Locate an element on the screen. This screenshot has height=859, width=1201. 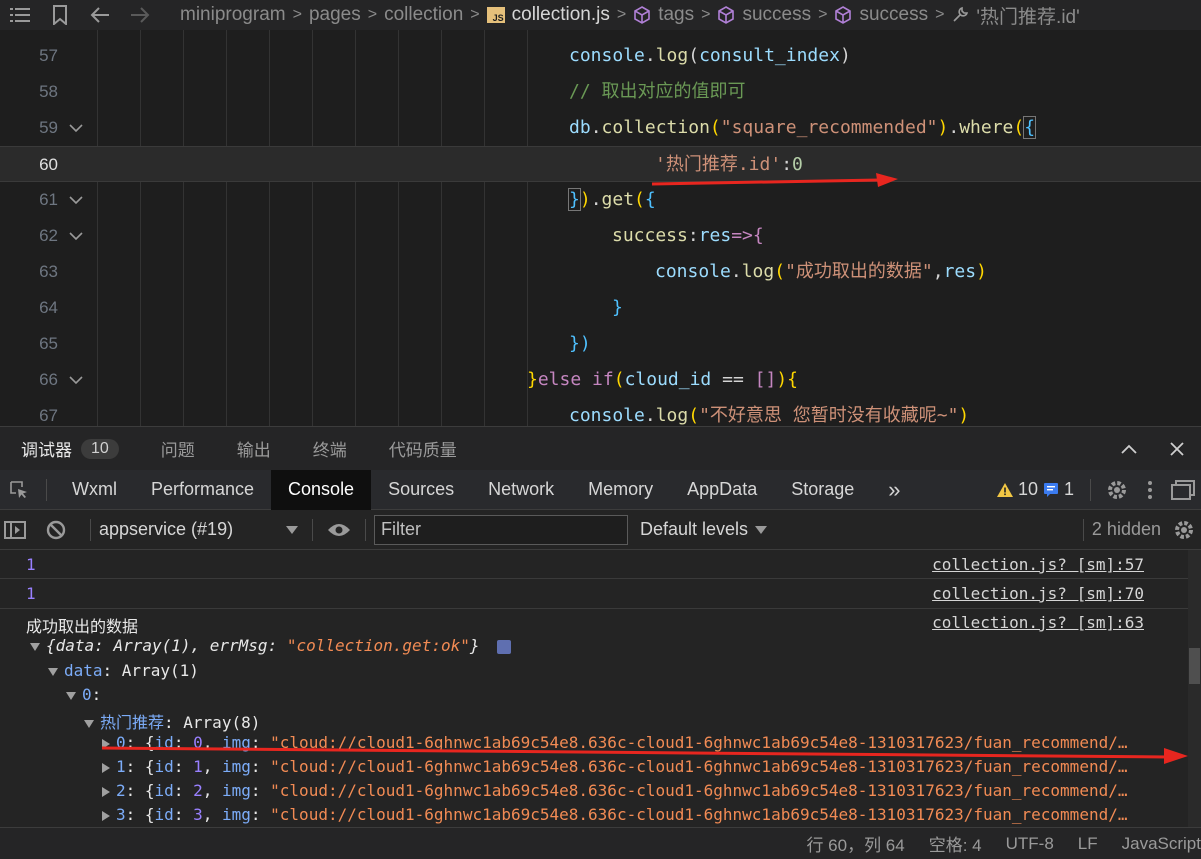
tab-memory: Memory is located at coordinates (620, 490).